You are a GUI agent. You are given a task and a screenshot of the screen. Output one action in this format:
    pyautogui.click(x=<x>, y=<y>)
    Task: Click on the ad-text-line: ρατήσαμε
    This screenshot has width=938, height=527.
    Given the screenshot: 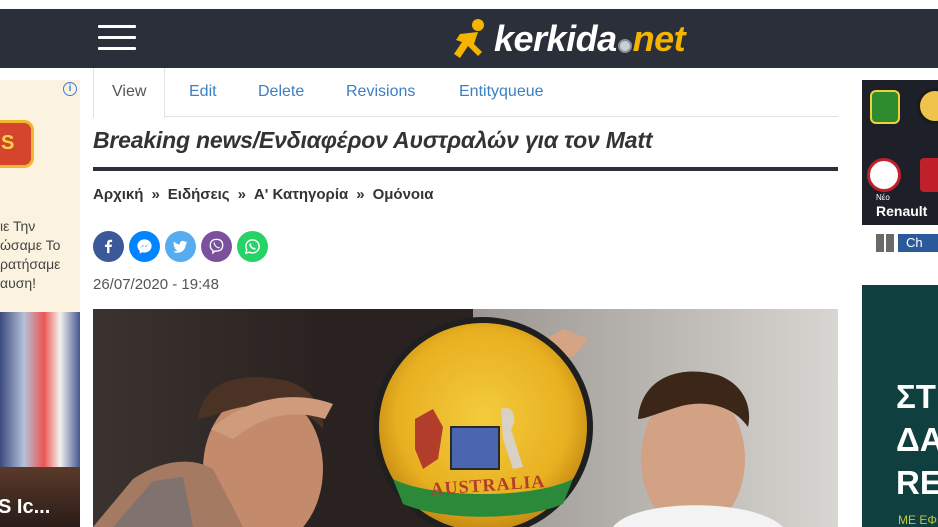 What is the action you would take?
    pyautogui.click(x=30, y=264)
    